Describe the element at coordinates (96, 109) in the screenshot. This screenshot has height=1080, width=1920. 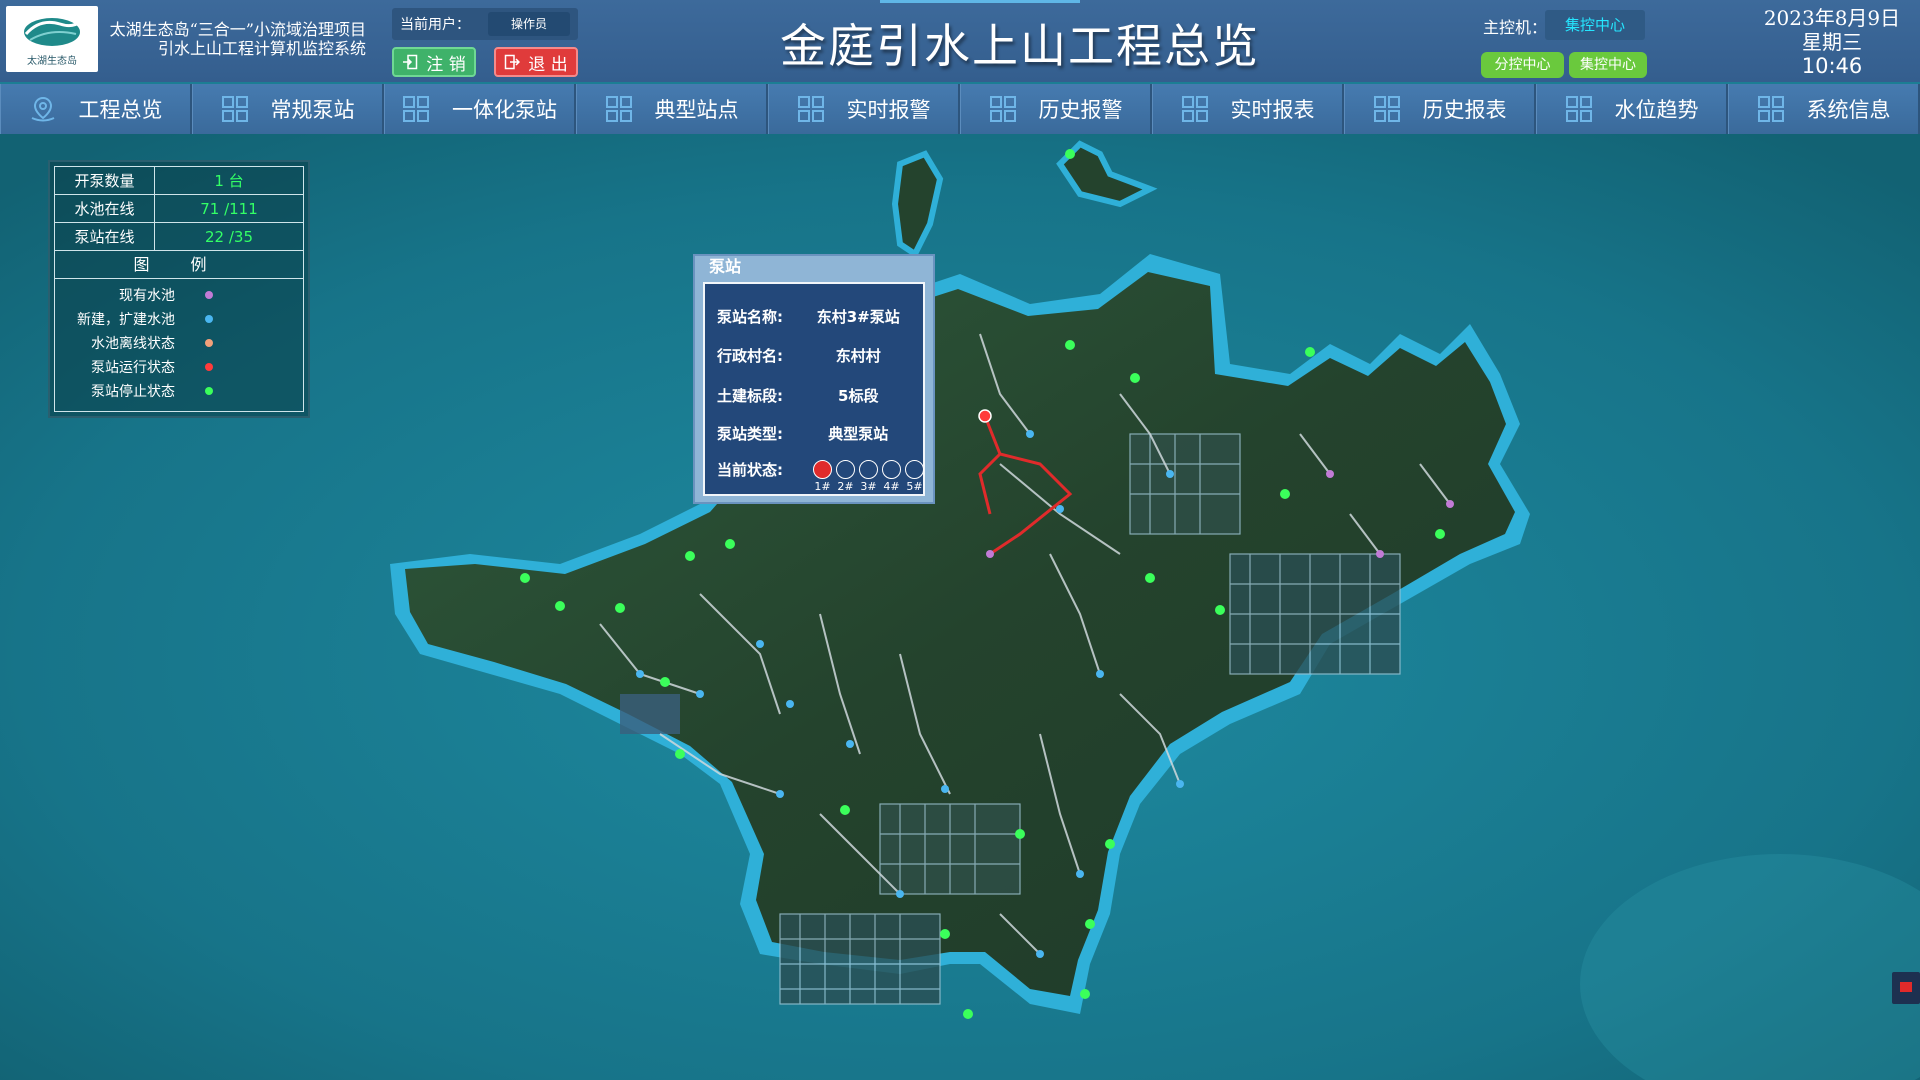
I see `nav-item-overview: 工程总览` at that location.